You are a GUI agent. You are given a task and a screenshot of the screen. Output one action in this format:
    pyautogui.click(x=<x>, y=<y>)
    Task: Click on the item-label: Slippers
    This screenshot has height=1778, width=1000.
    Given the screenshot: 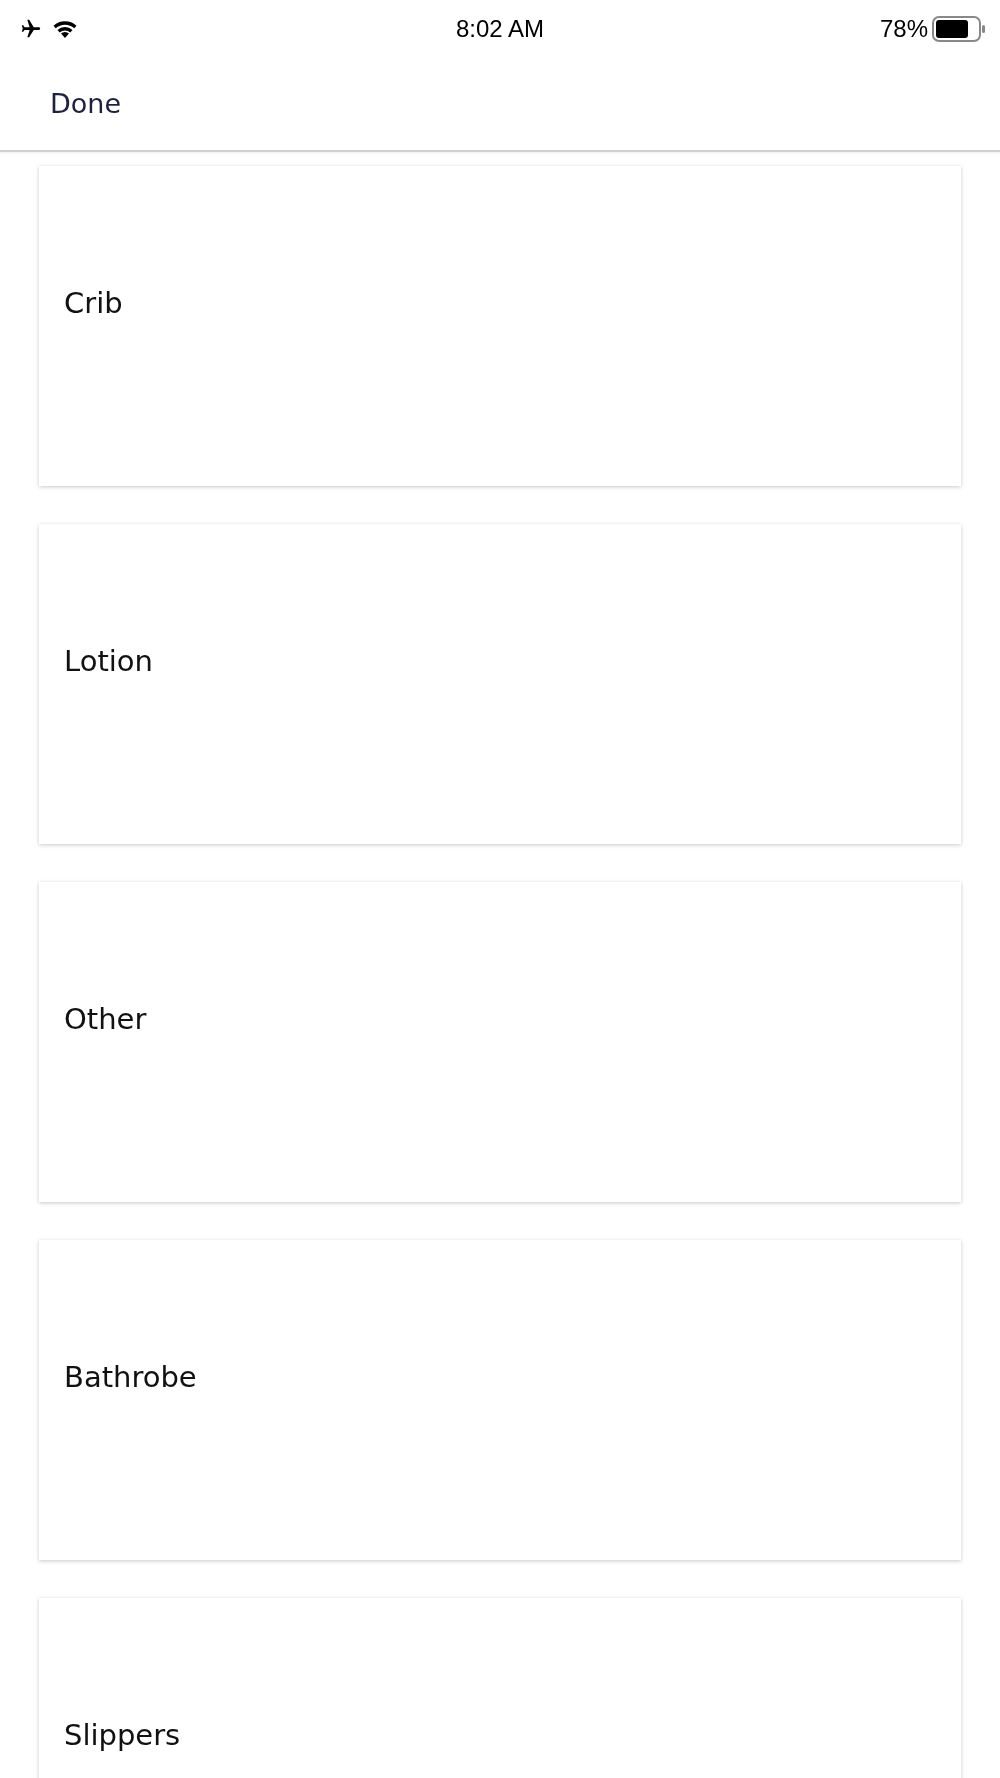 What is the action you would take?
    pyautogui.click(x=122, y=1735)
    